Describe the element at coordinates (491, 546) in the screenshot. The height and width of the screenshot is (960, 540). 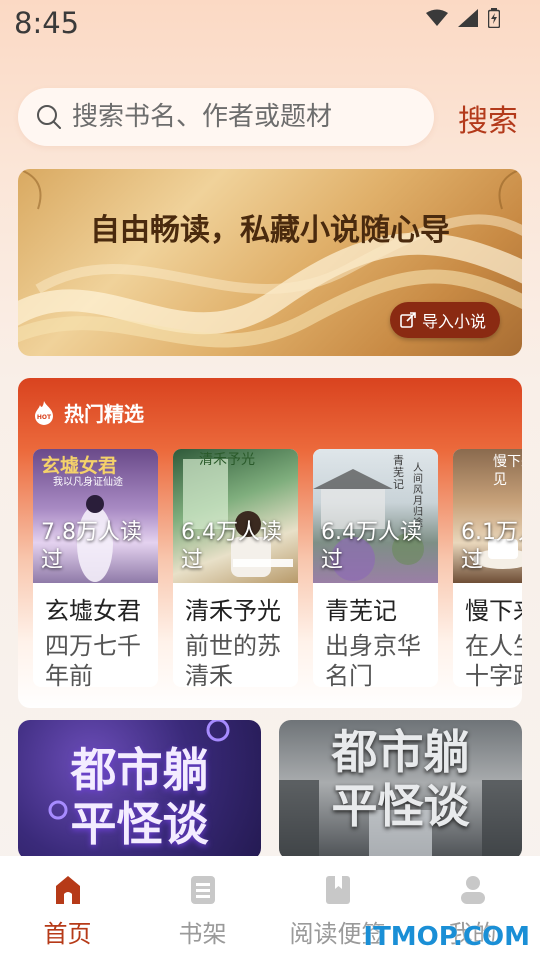
I see `book-reader-count: 6.1万人读过` at that location.